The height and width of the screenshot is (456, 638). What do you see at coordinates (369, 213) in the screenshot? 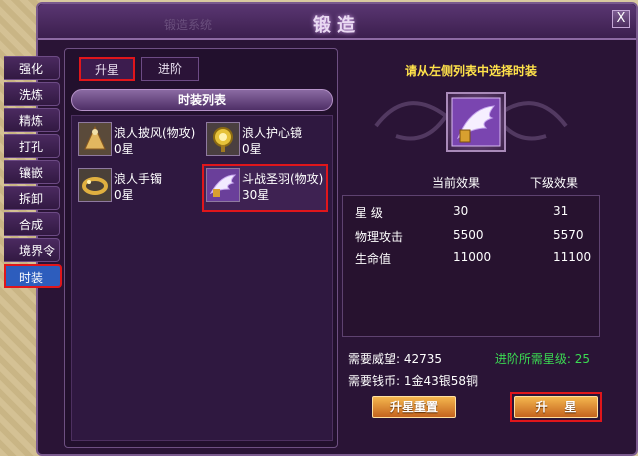
I see `stat-name: 星 级` at bounding box center [369, 213].